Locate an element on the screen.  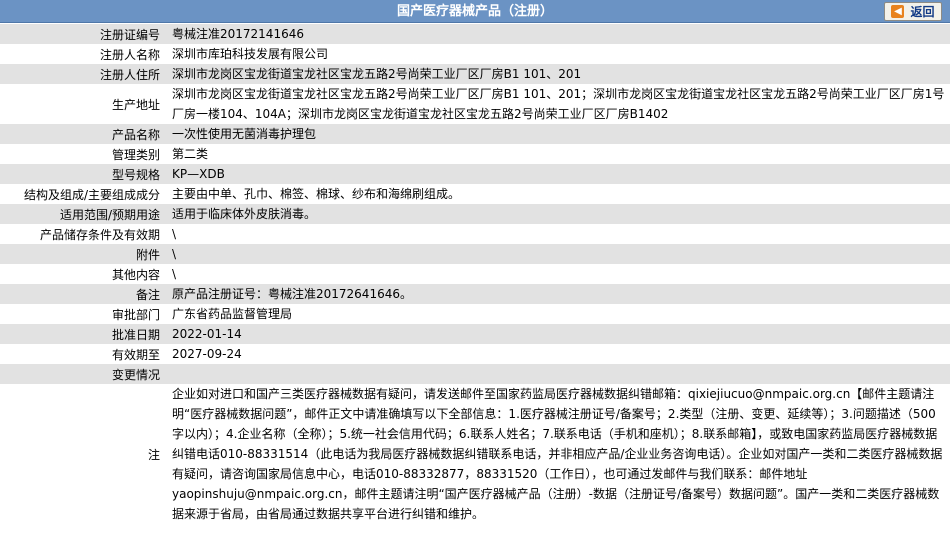
field-value: 适用于临床体外皮肤消毒。 is located at coordinates (558, 214).